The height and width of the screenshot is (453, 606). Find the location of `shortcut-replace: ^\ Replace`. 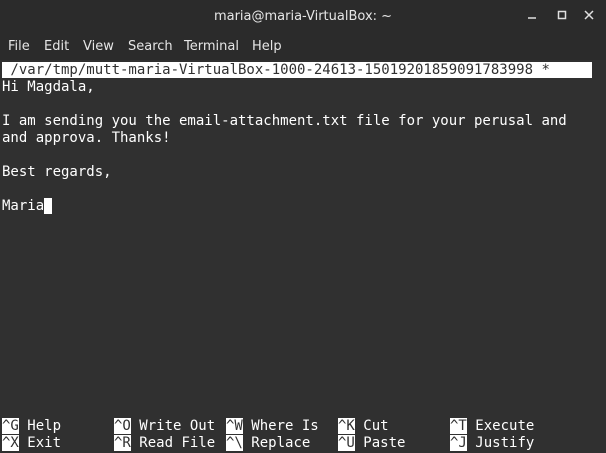

shortcut-replace: ^\ Replace is located at coordinates (268, 443).